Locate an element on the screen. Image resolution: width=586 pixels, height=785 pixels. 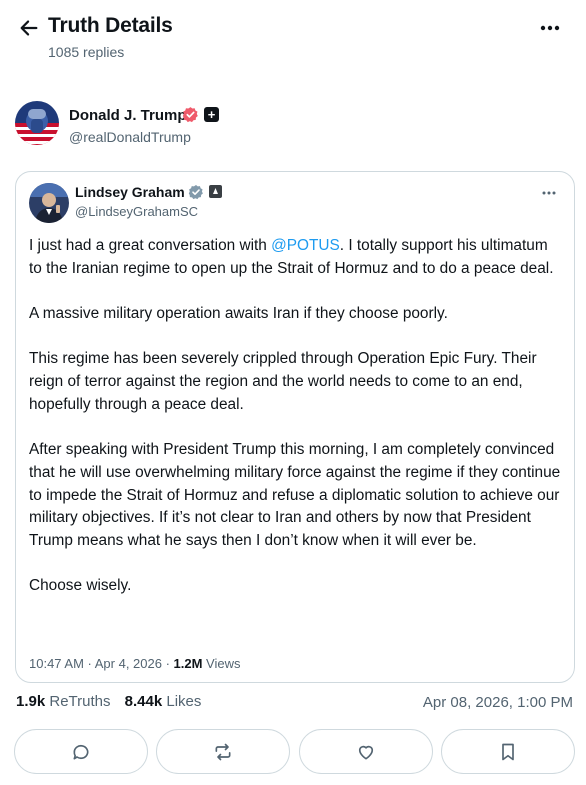
retruth-button is located at coordinates (223, 751).